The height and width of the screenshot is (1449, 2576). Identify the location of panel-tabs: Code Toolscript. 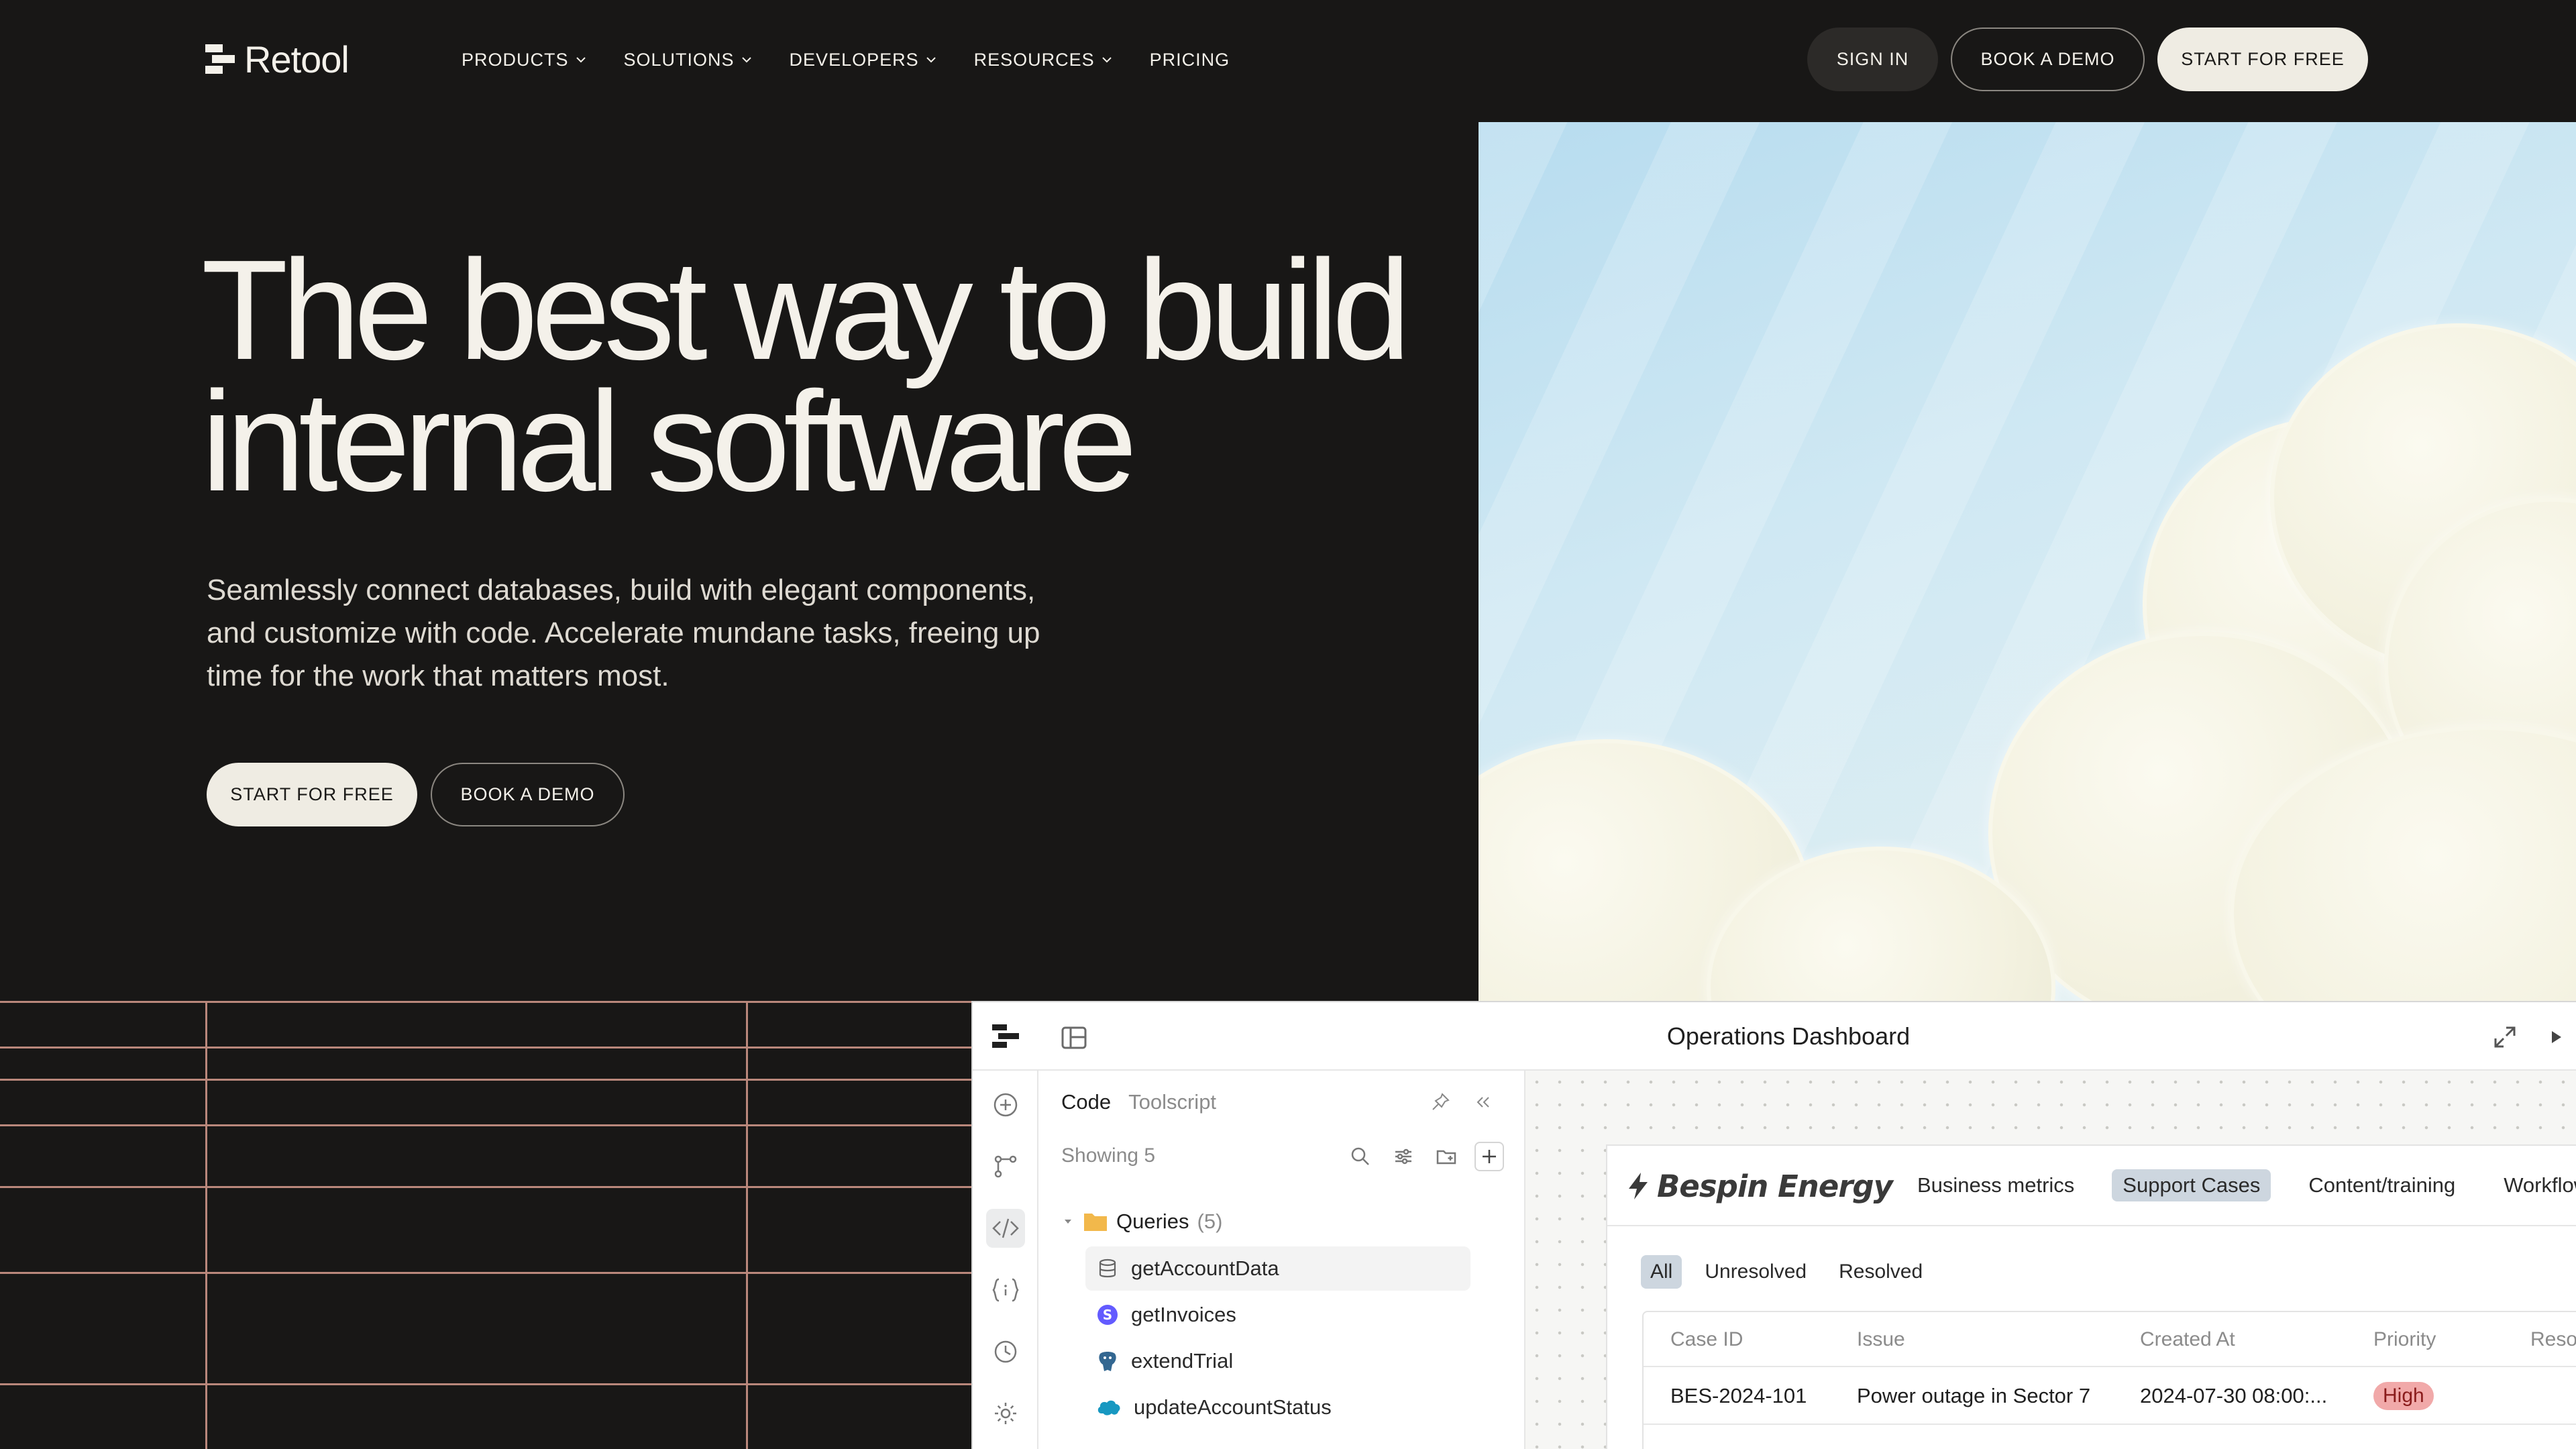
(1138, 1102).